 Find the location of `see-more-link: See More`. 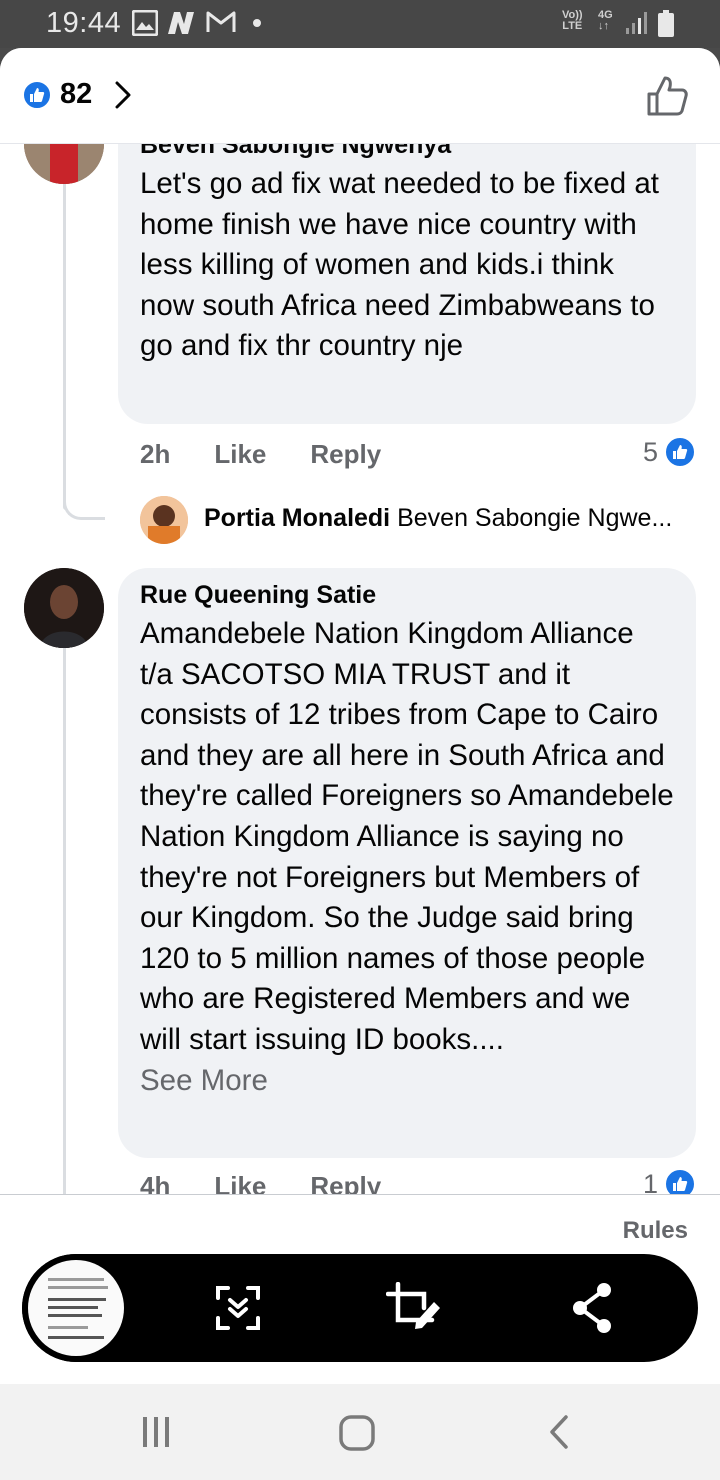

see-more-link: See More is located at coordinates (407, 1081).